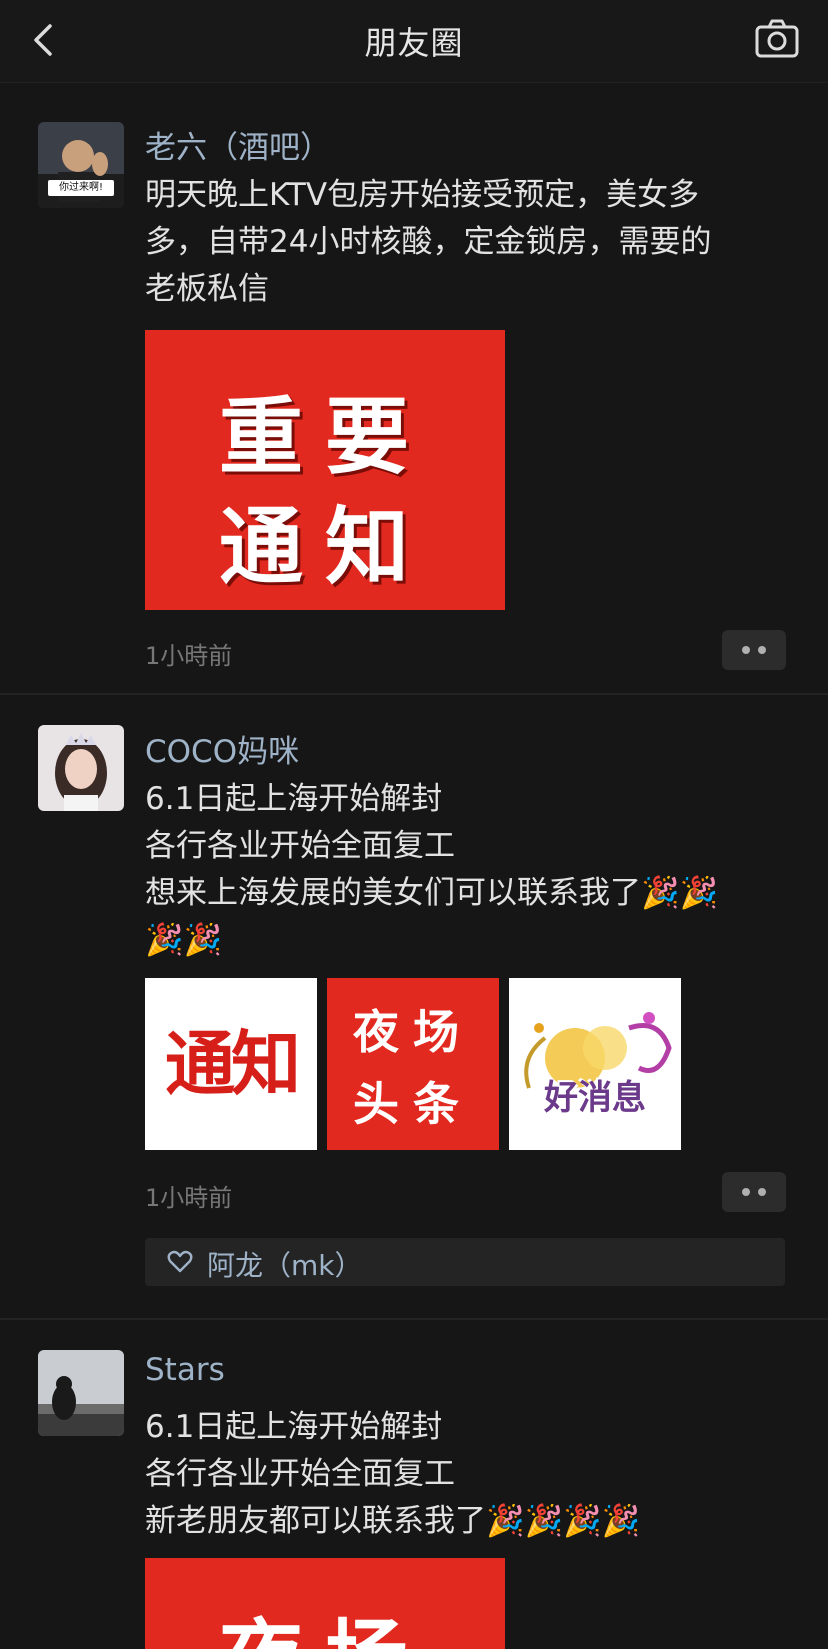  What do you see at coordinates (324, 546) in the screenshot?
I see `image-text-line: 通知` at bounding box center [324, 546].